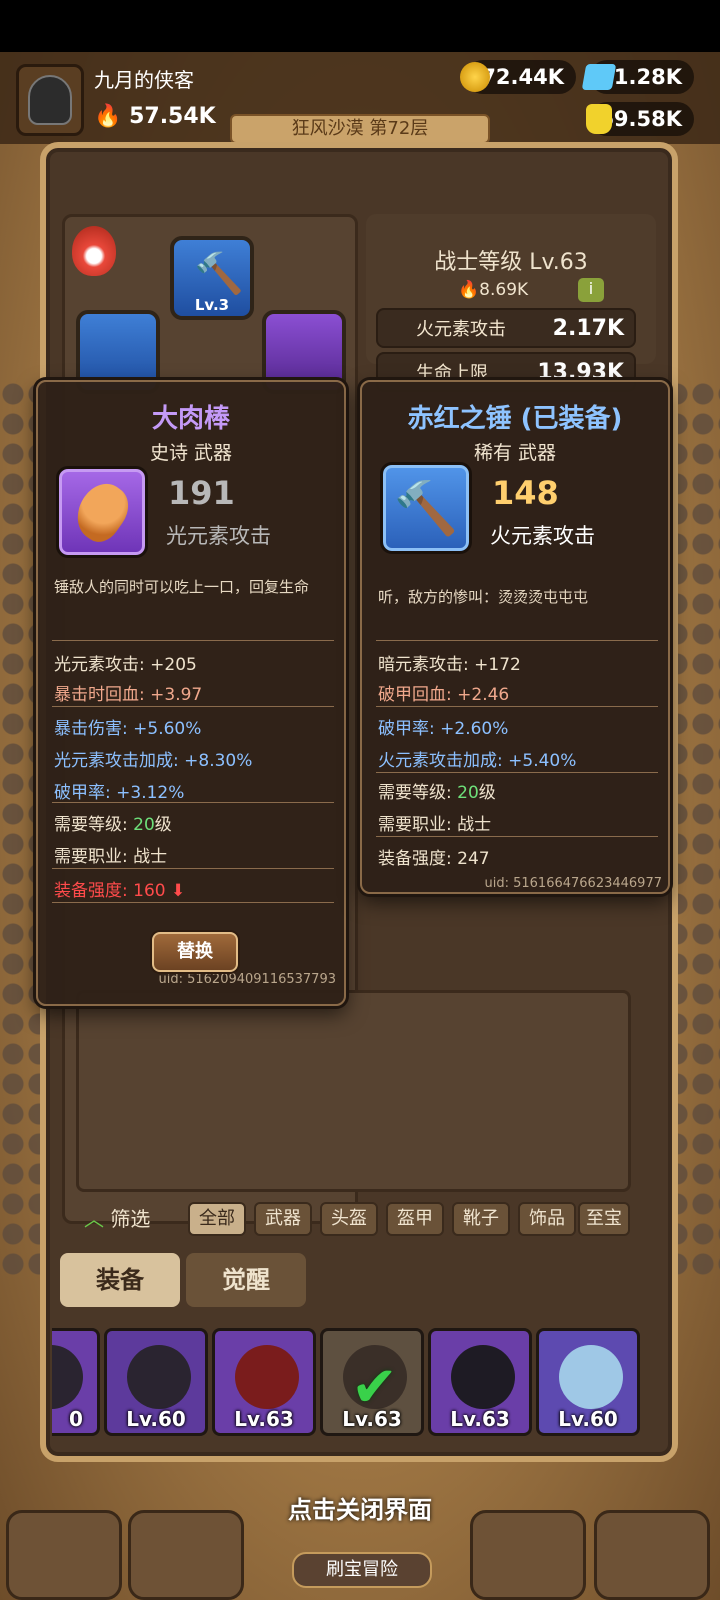  What do you see at coordinates (525, 493) in the screenshot?
I see `item-main-value: 148` at bounding box center [525, 493].